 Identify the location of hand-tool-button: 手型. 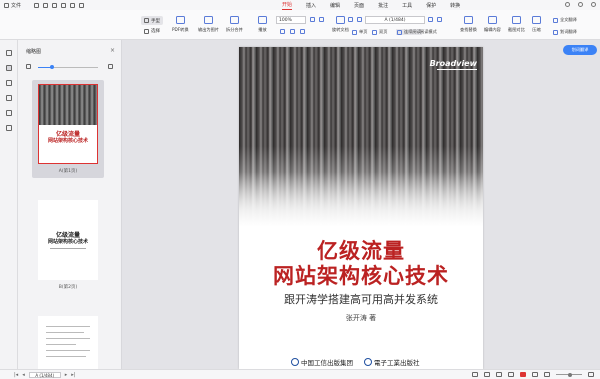
(152, 20).